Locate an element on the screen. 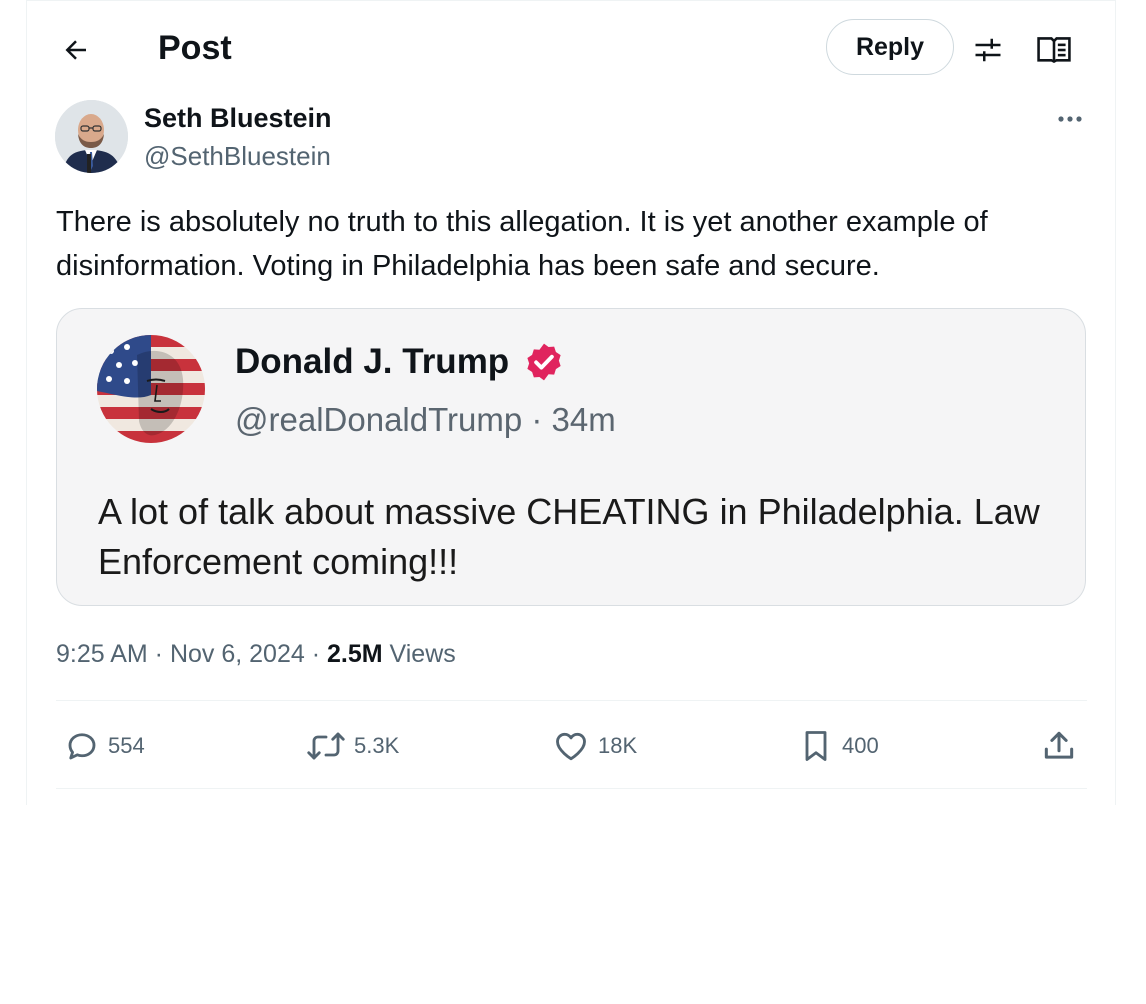 The height and width of the screenshot is (1004, 1146). more-dots-icon is located at coordinates (1070, 119).